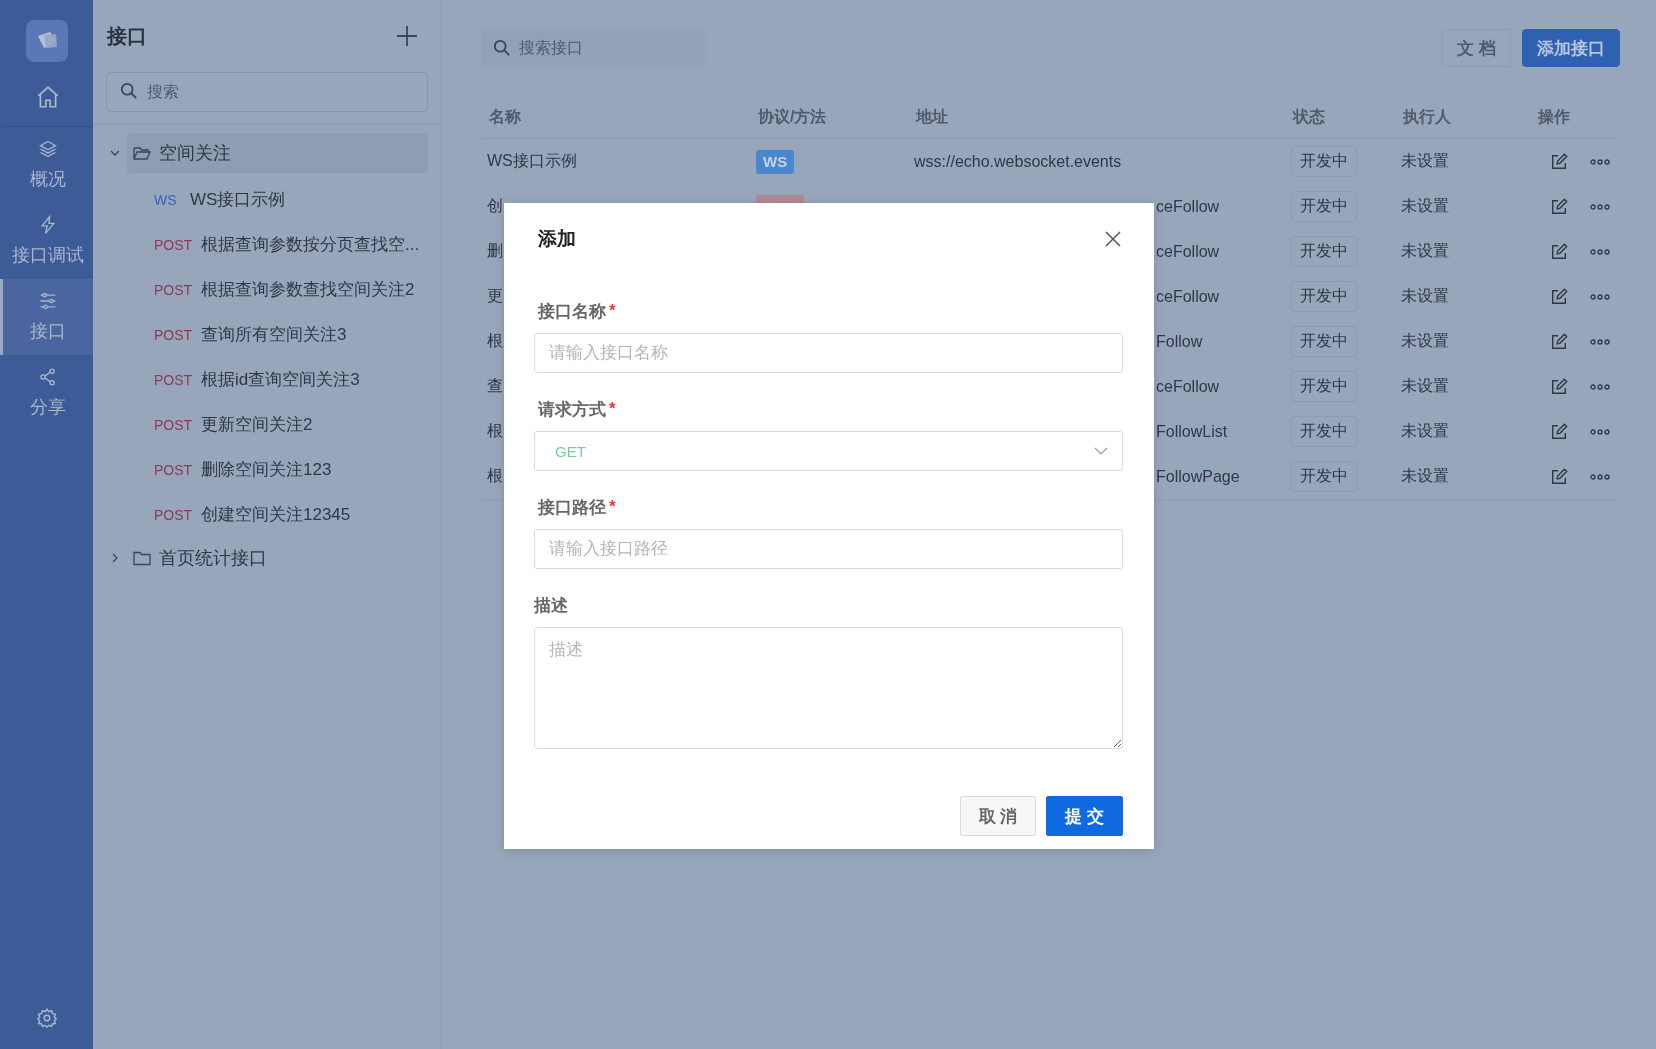  I want to click on tree-folder: 首页统计接口, so click(277, 558).